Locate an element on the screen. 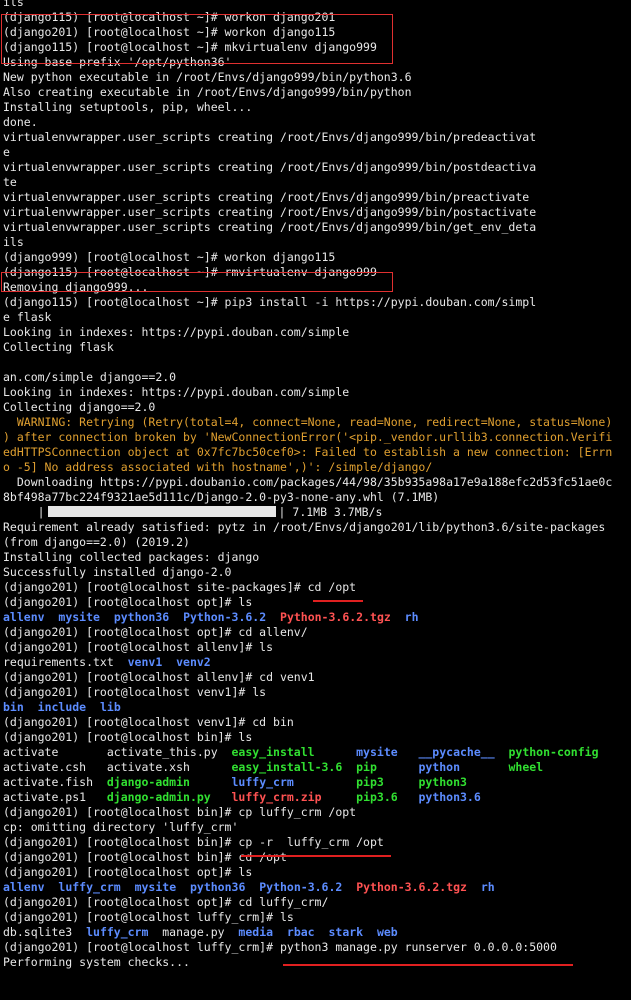  terminal-line: cp: omitting directory 'luffy_crm' is located at coordinates (316, 827).